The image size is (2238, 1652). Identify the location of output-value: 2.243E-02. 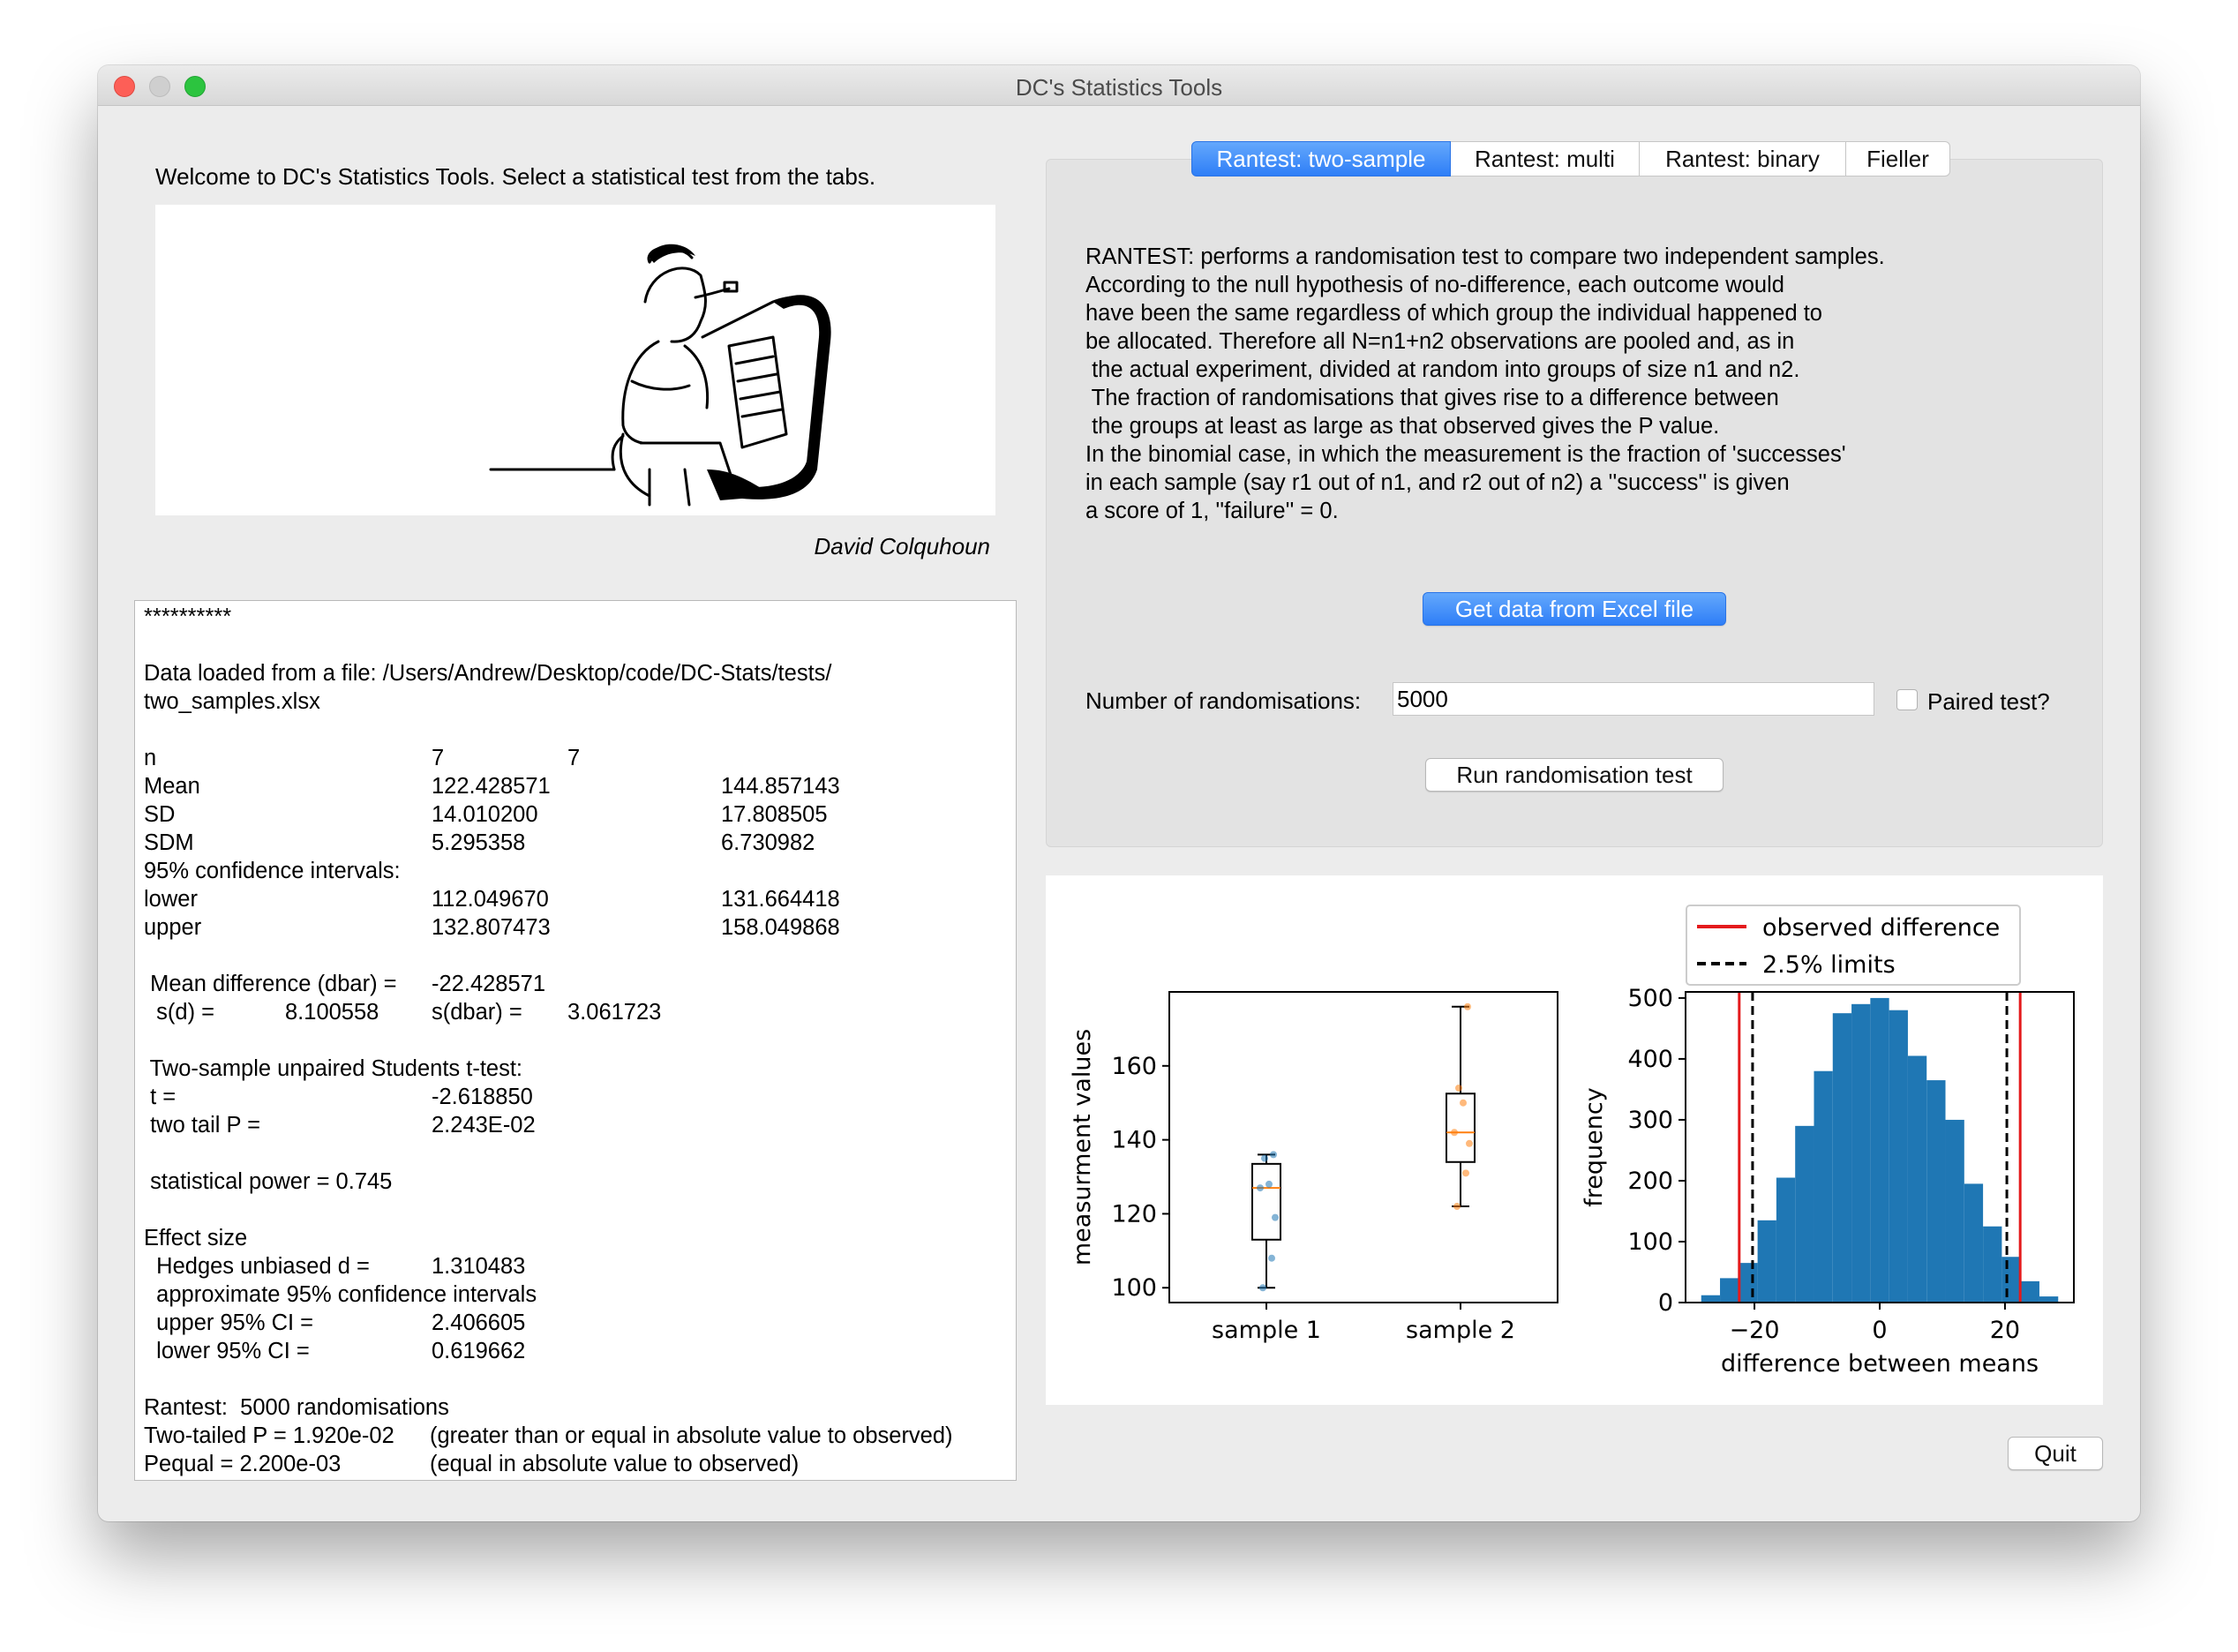
(484, 1125).